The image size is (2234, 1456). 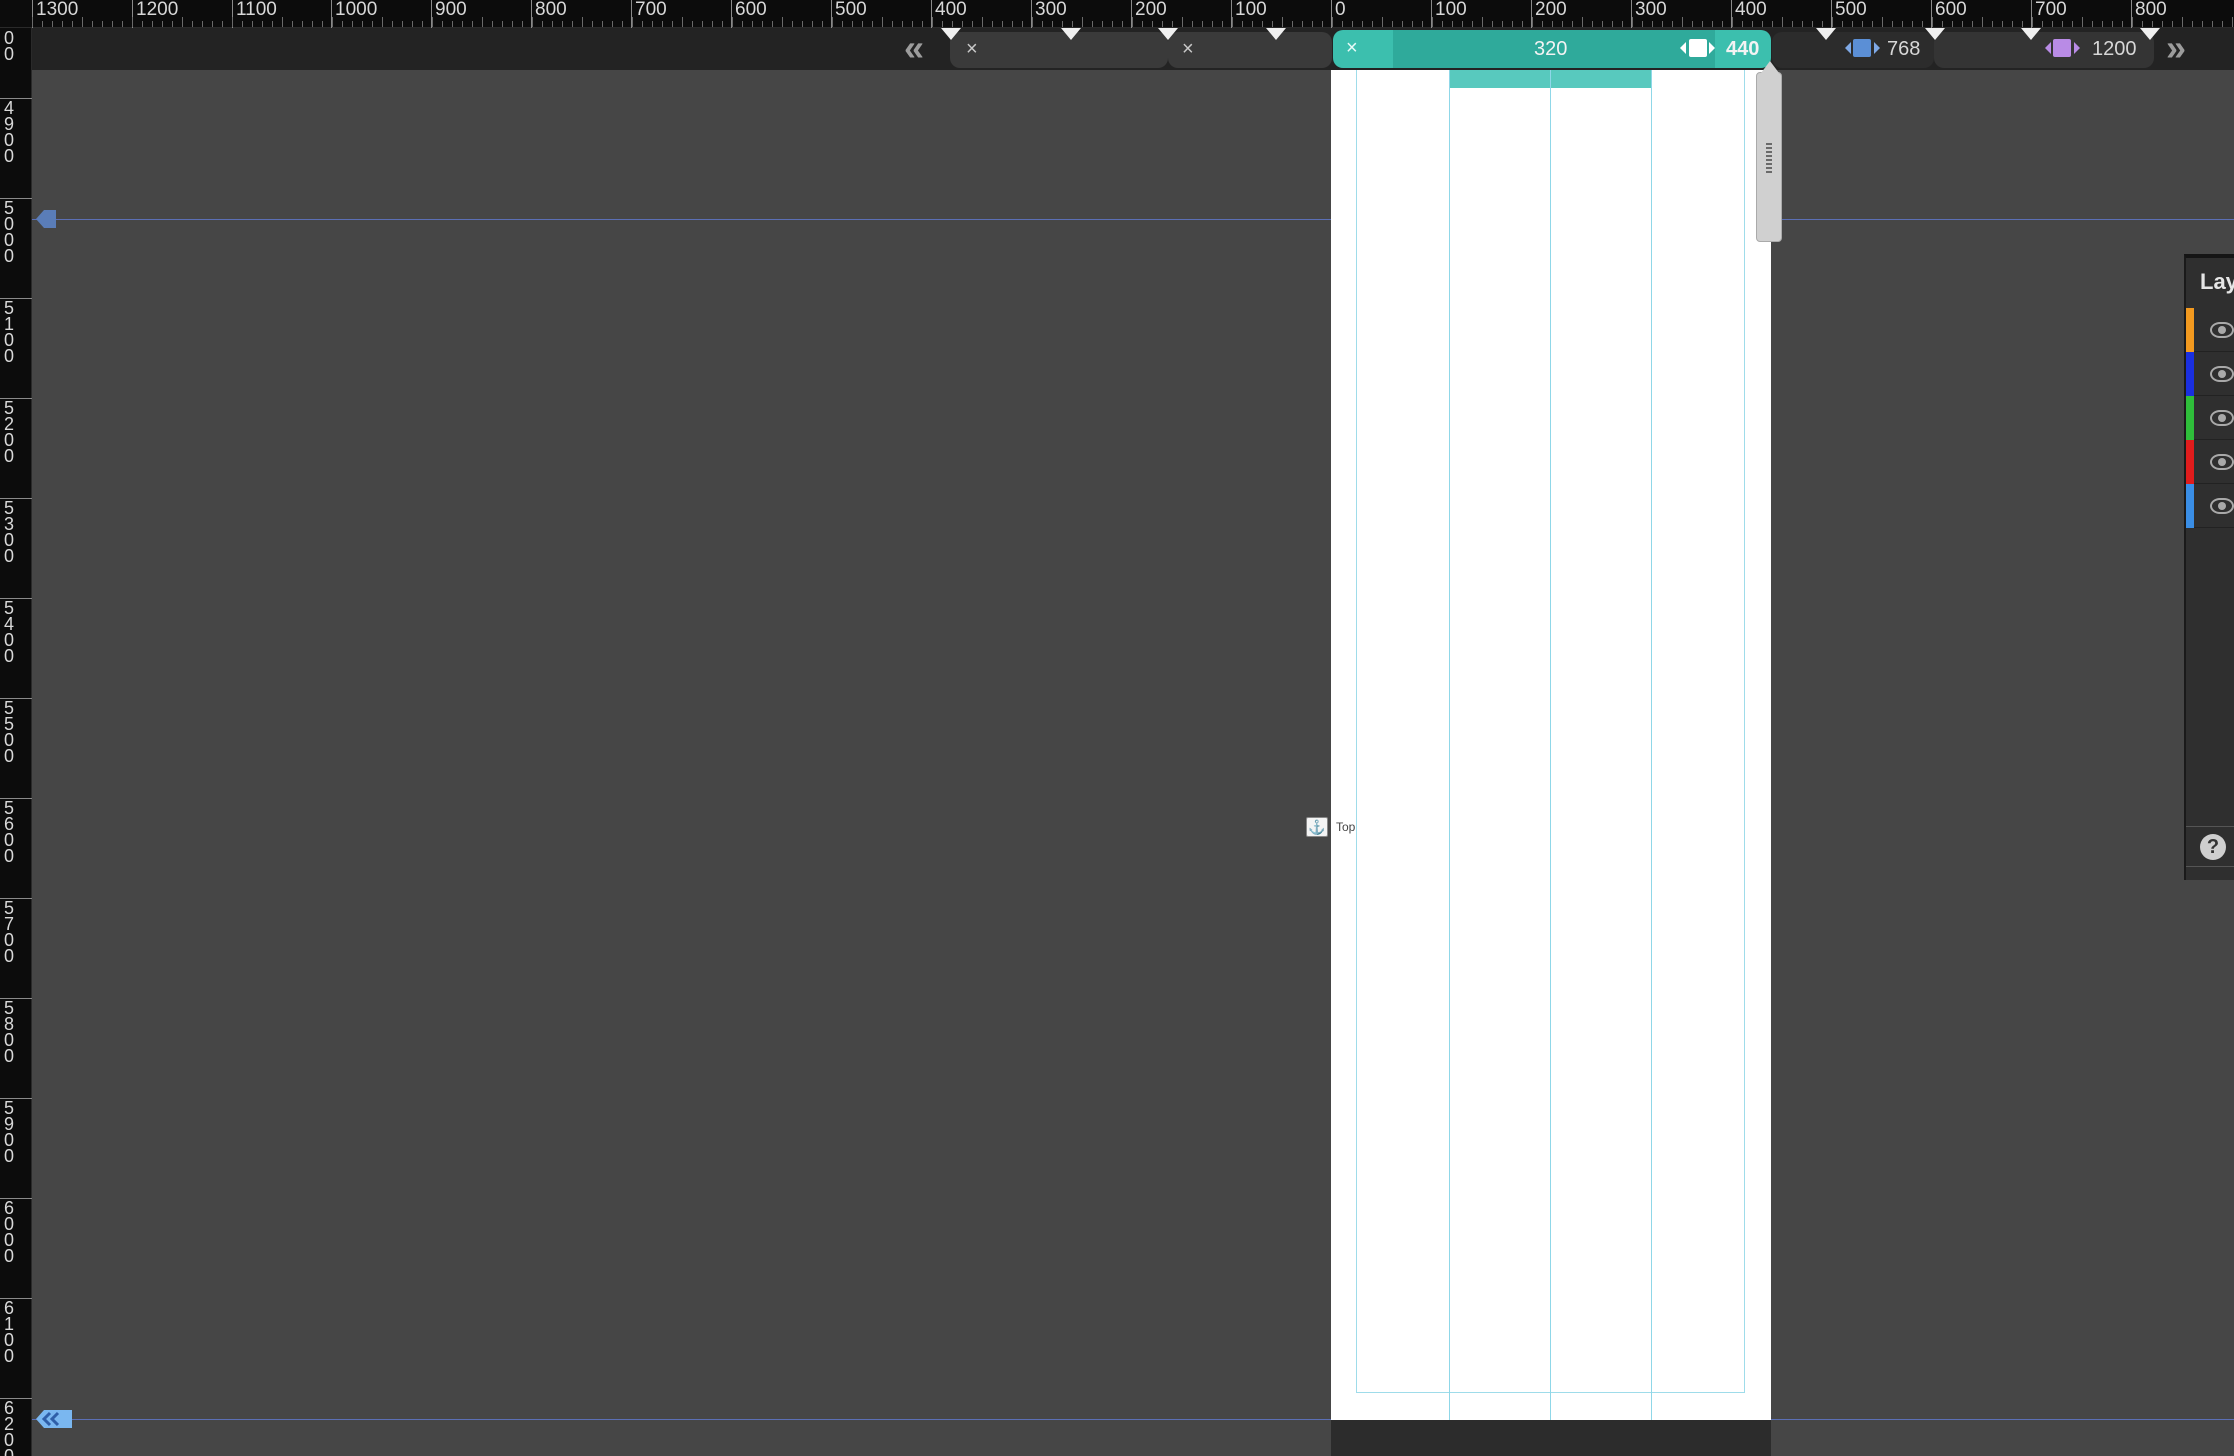 What do you see at coordinates (2190, 506) in the screenshot?
I see `layer-color-swatch` at bounding box center [2190, 506].